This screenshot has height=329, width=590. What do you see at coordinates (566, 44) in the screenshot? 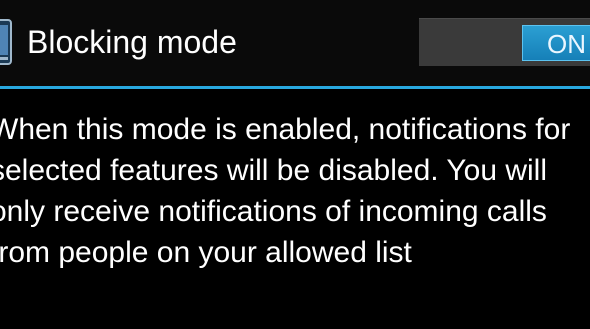
I see `toggle-state-label: ON` at bounding box center [566, 44].